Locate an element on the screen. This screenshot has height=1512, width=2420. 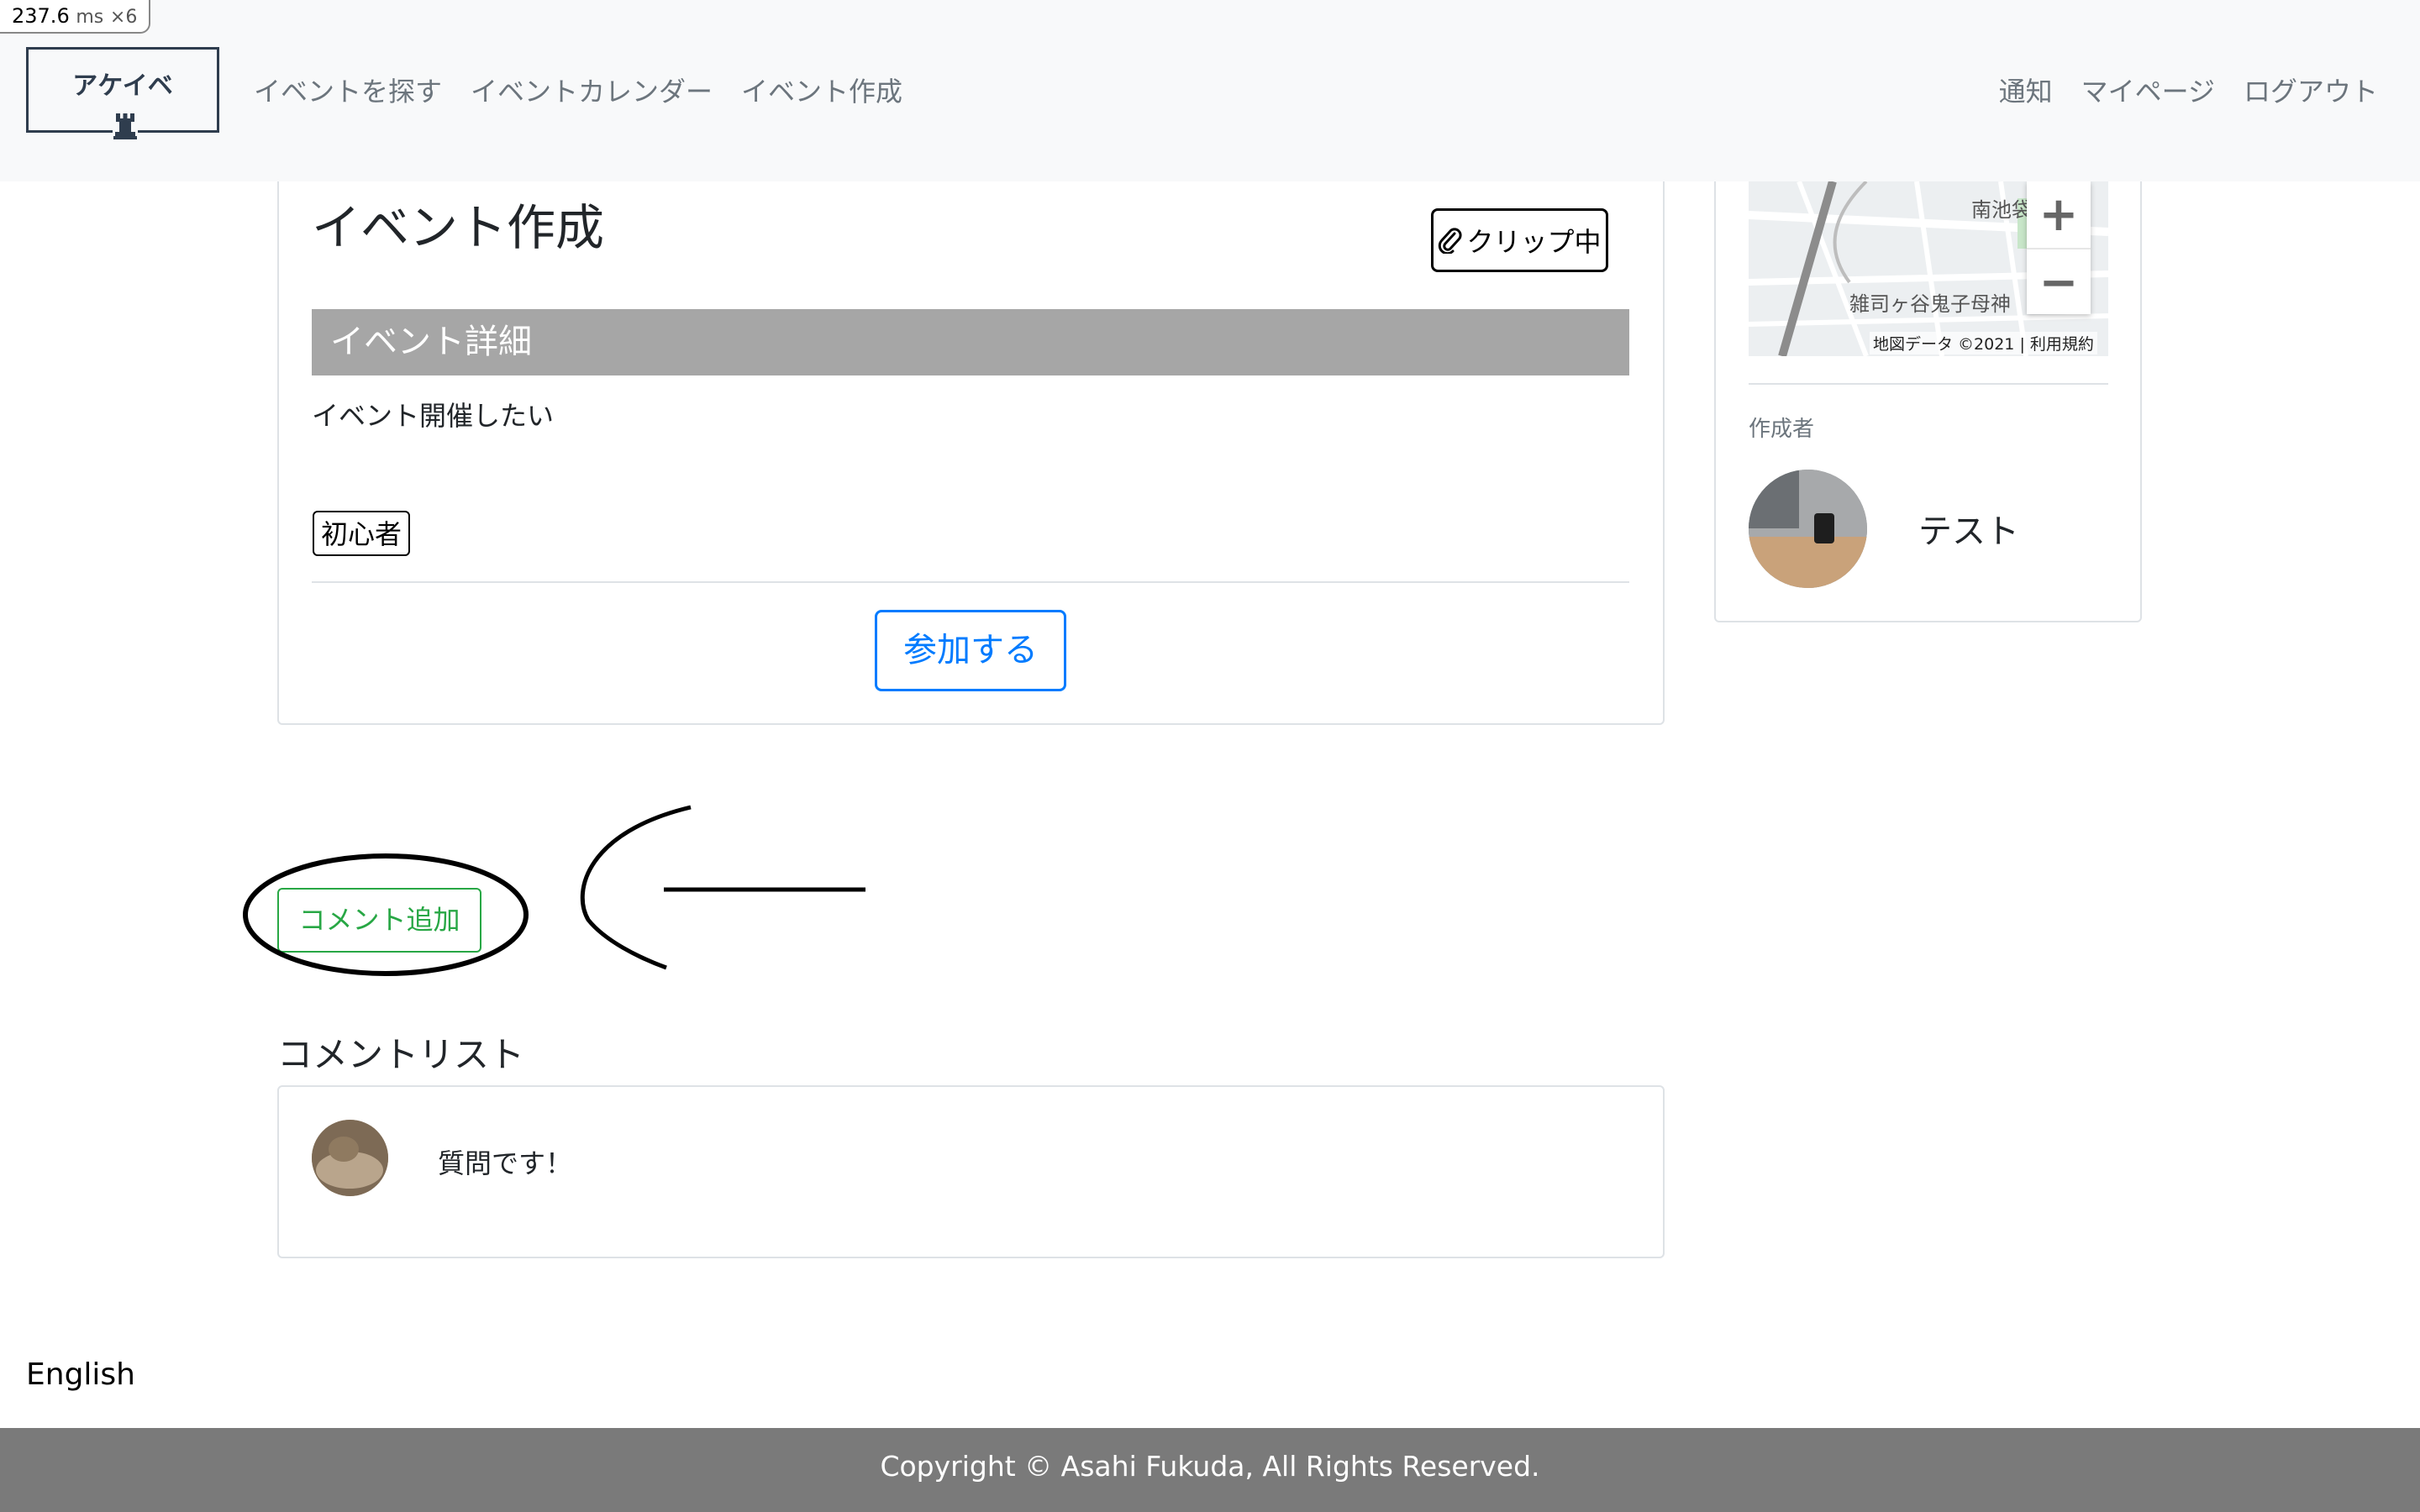
author-avatar is located at coordinates (1808, 529).